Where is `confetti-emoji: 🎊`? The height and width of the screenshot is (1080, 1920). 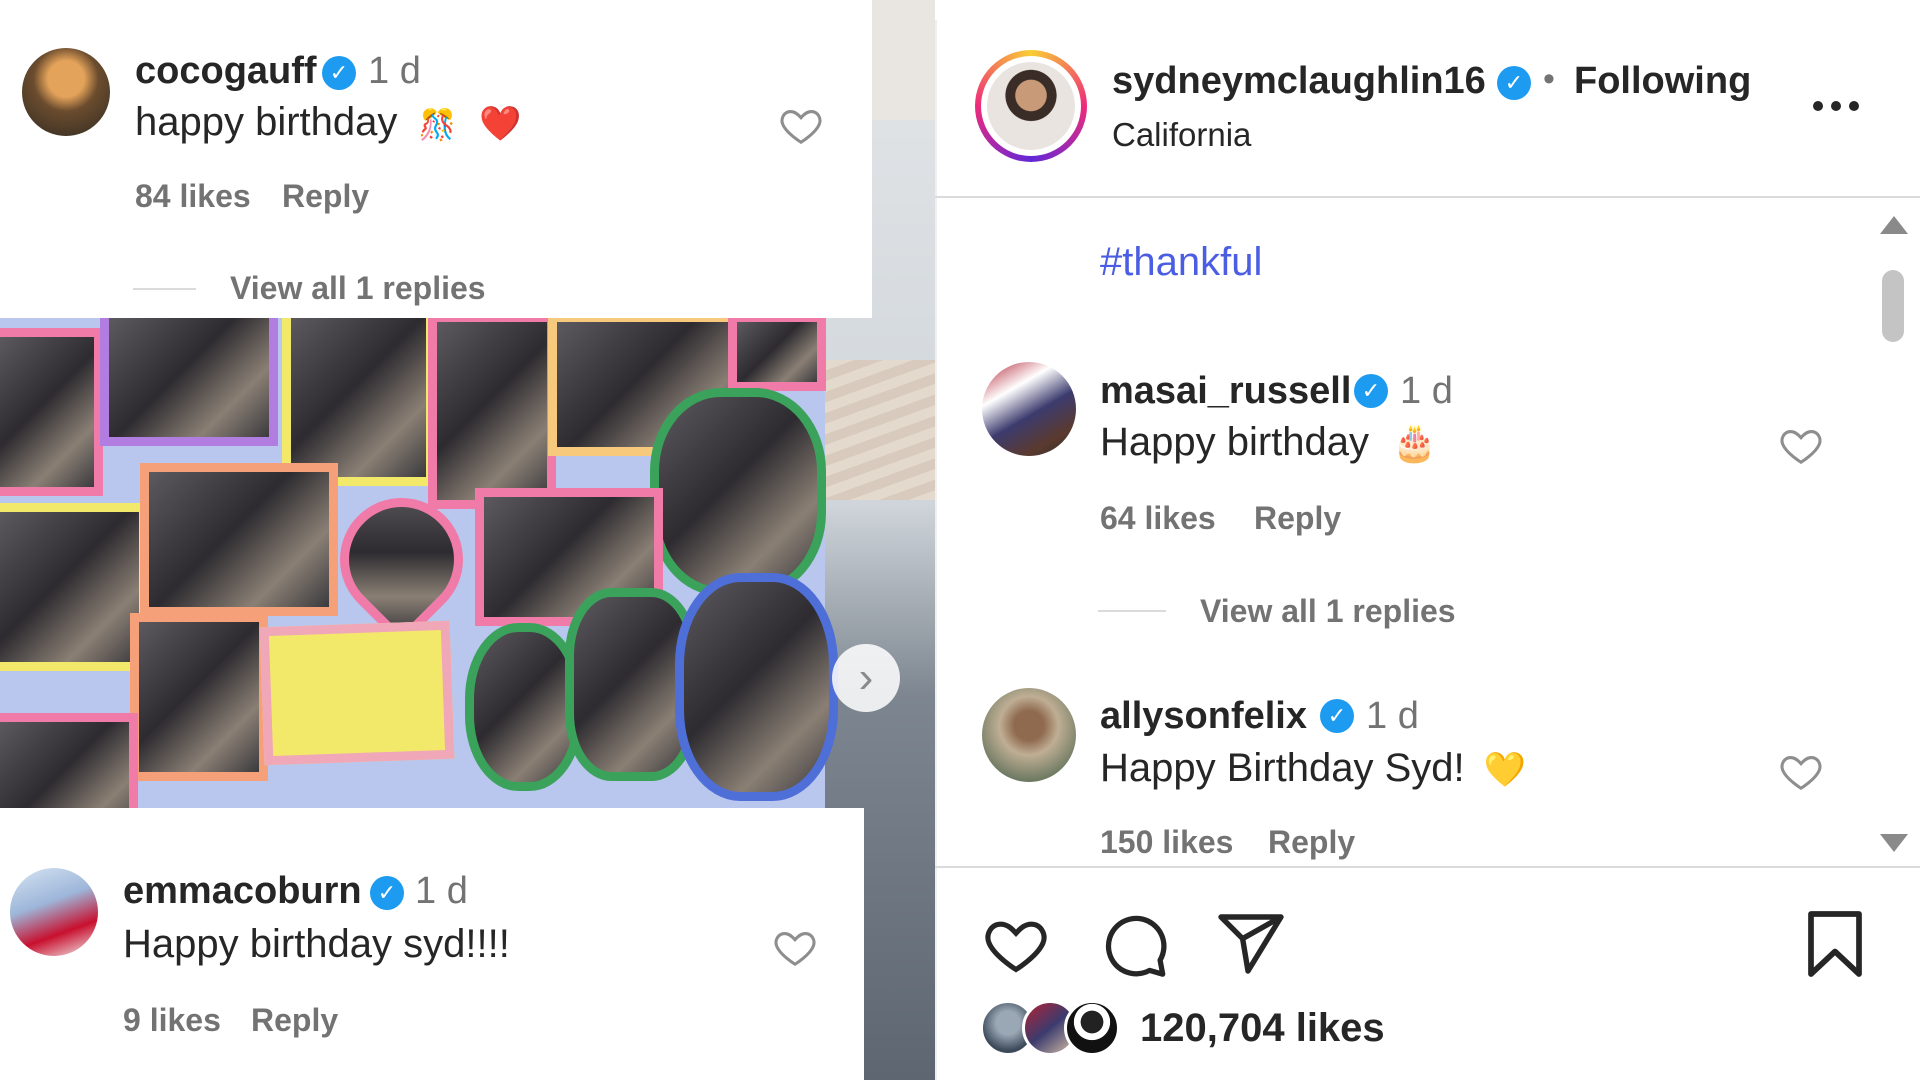 confetti-emoji: 🎊 is located at coordinates (437, 125).